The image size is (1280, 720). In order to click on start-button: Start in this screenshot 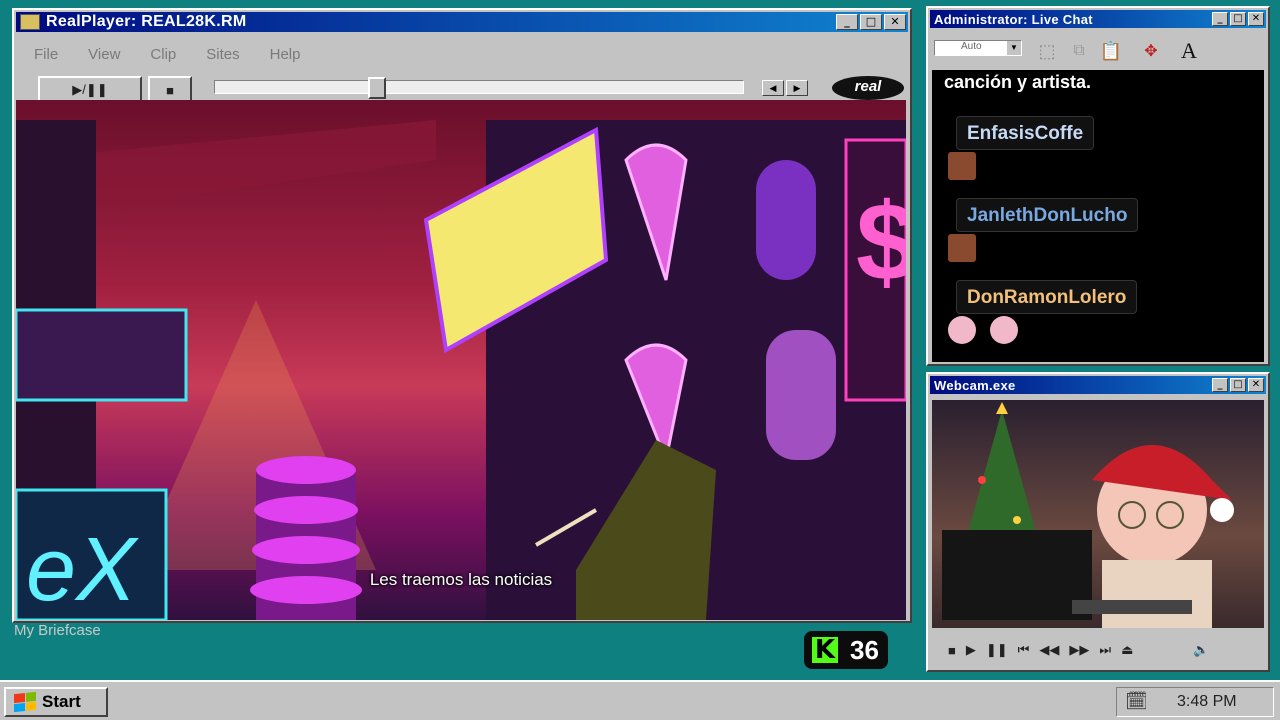, I will do `click(56, 702)`.